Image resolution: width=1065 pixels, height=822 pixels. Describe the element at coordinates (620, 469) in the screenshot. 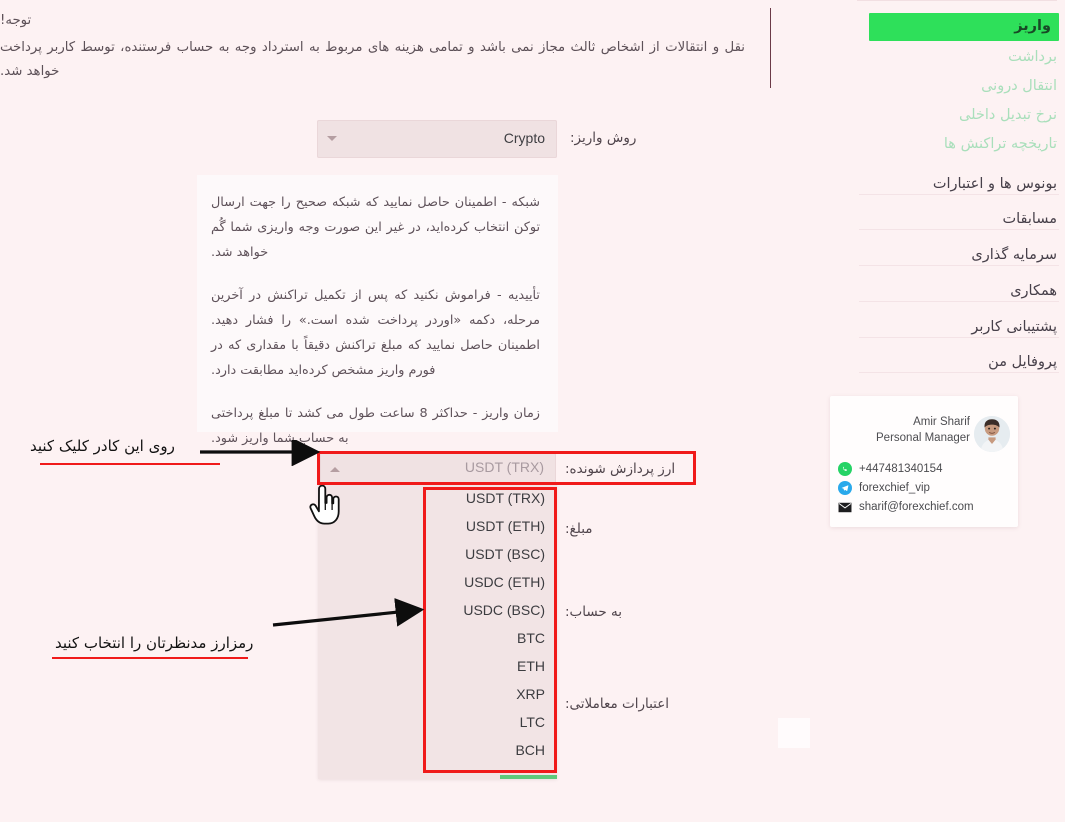

I see `processed-currency-label: ارز پردازش شونده:` at that location.